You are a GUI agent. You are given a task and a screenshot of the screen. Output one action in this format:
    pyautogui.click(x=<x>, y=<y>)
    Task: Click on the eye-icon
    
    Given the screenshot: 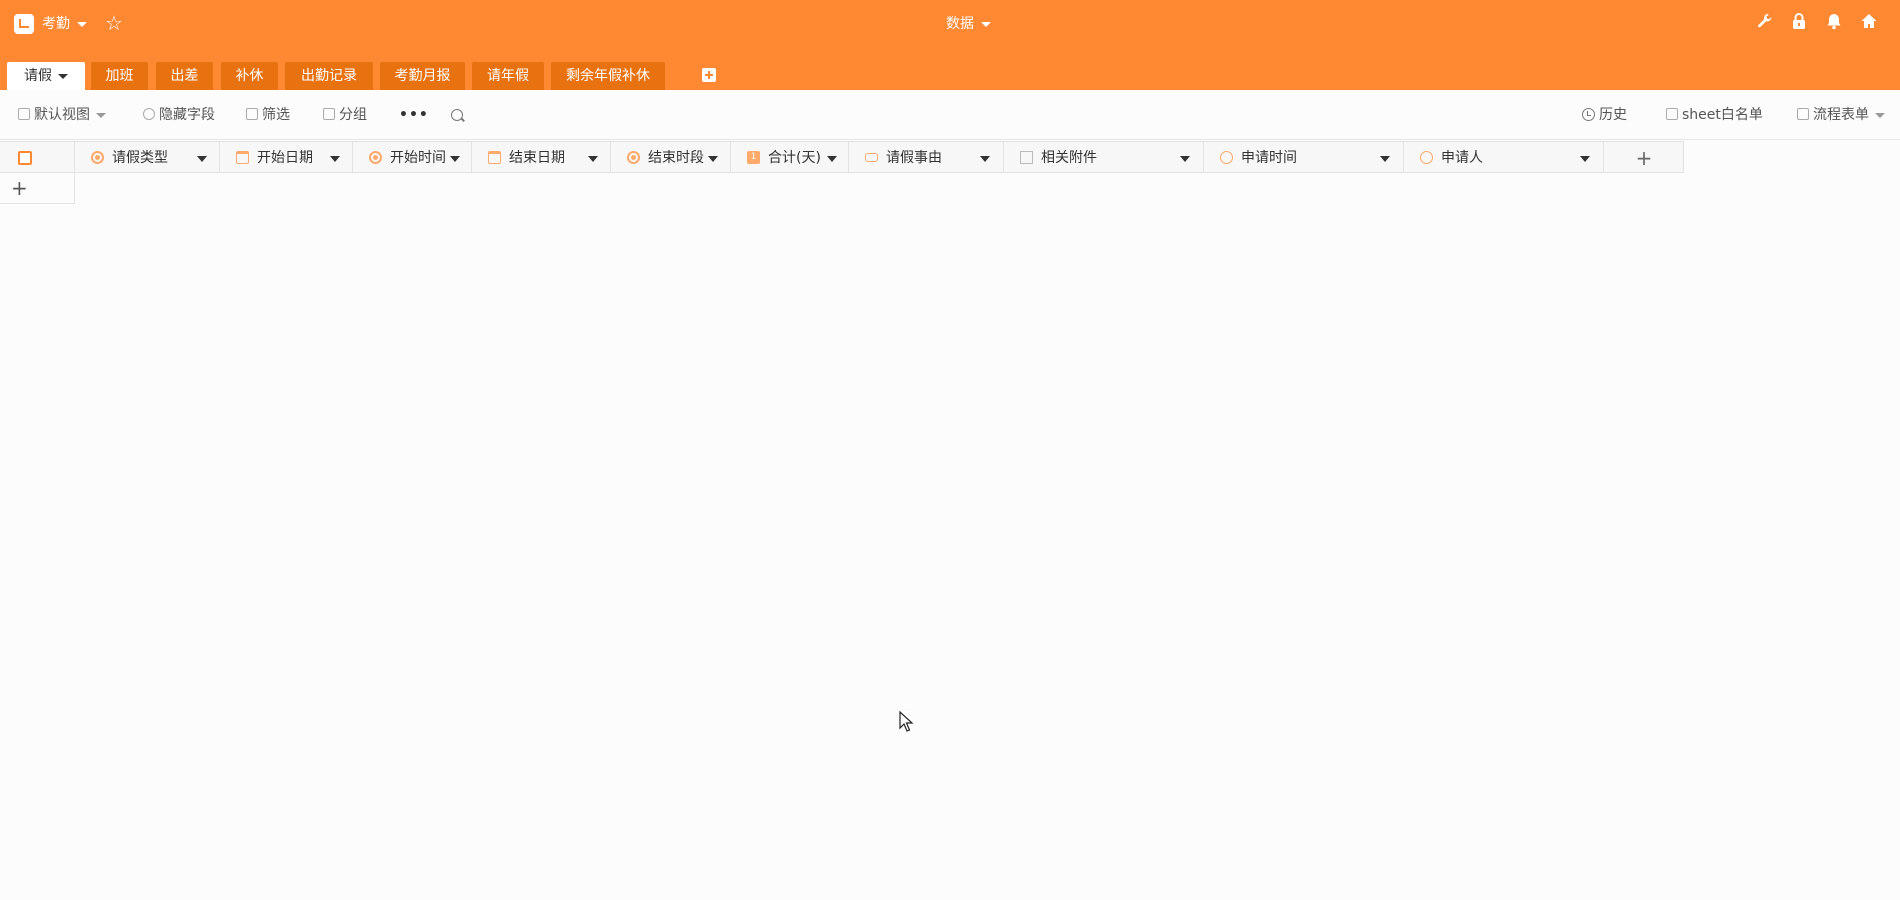 What is the action you would take?
    pyautogui.click(x=149, y=114)
    